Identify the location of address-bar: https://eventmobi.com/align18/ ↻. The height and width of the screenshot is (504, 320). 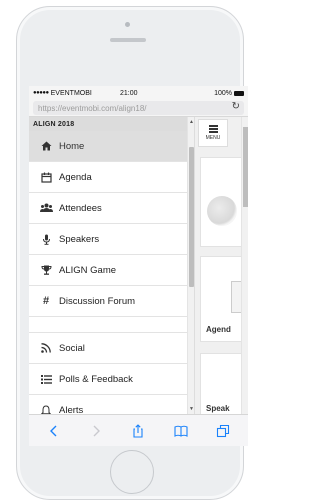
(138, 108).